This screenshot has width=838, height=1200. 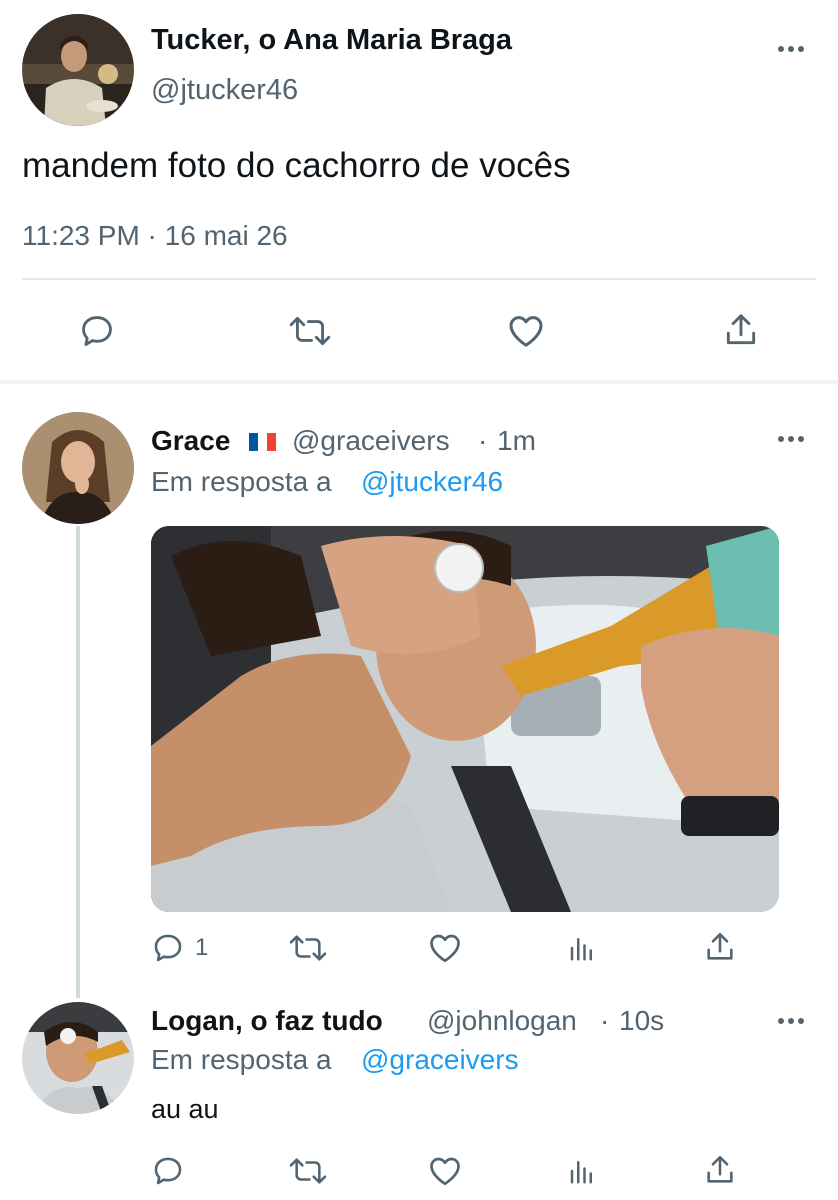 What do you see at coordinates (78, 70) in the screenshot?
I see `avatar-tucker` at bounding box center [78, 70].